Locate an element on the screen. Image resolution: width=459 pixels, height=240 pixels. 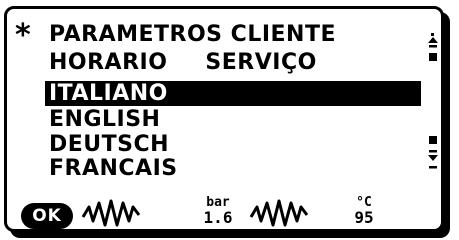
pressure-value: 1.6 is located at coordinates (218, 217).